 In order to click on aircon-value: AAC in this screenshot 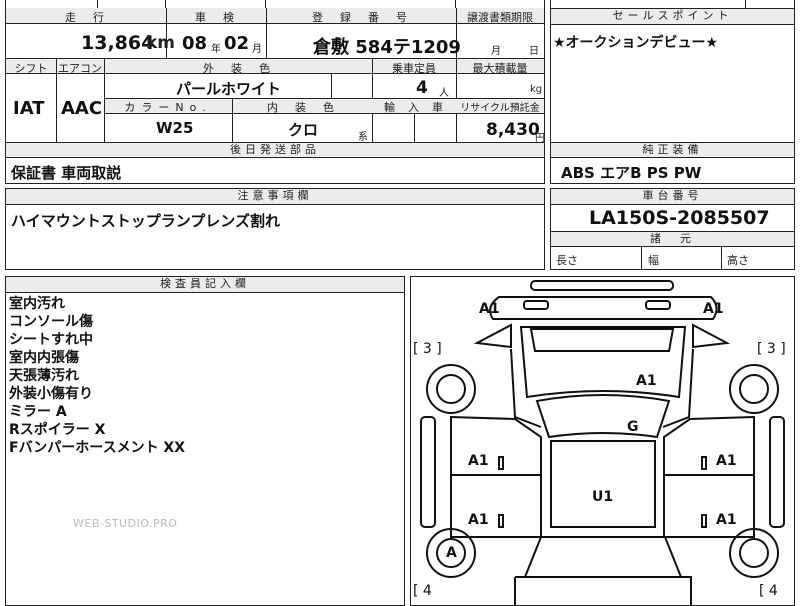, I will do `click(82, 108)`.